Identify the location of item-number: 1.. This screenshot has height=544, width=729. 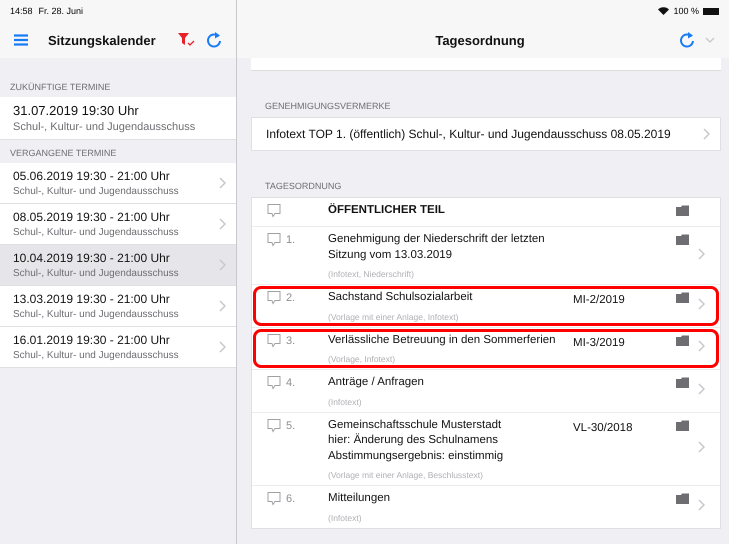
(291, 240).